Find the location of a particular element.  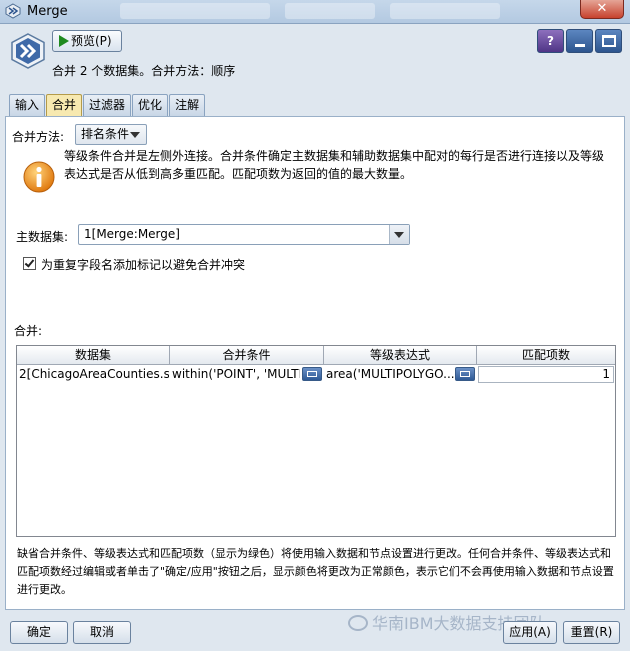

preview-button: 预览(P) is located at coordinates (87, 41).